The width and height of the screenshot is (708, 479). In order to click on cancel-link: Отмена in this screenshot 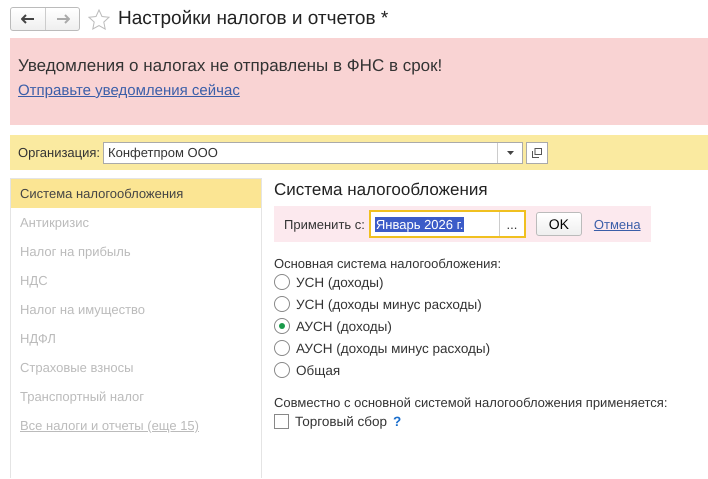, I will do `click(617, 224)`.